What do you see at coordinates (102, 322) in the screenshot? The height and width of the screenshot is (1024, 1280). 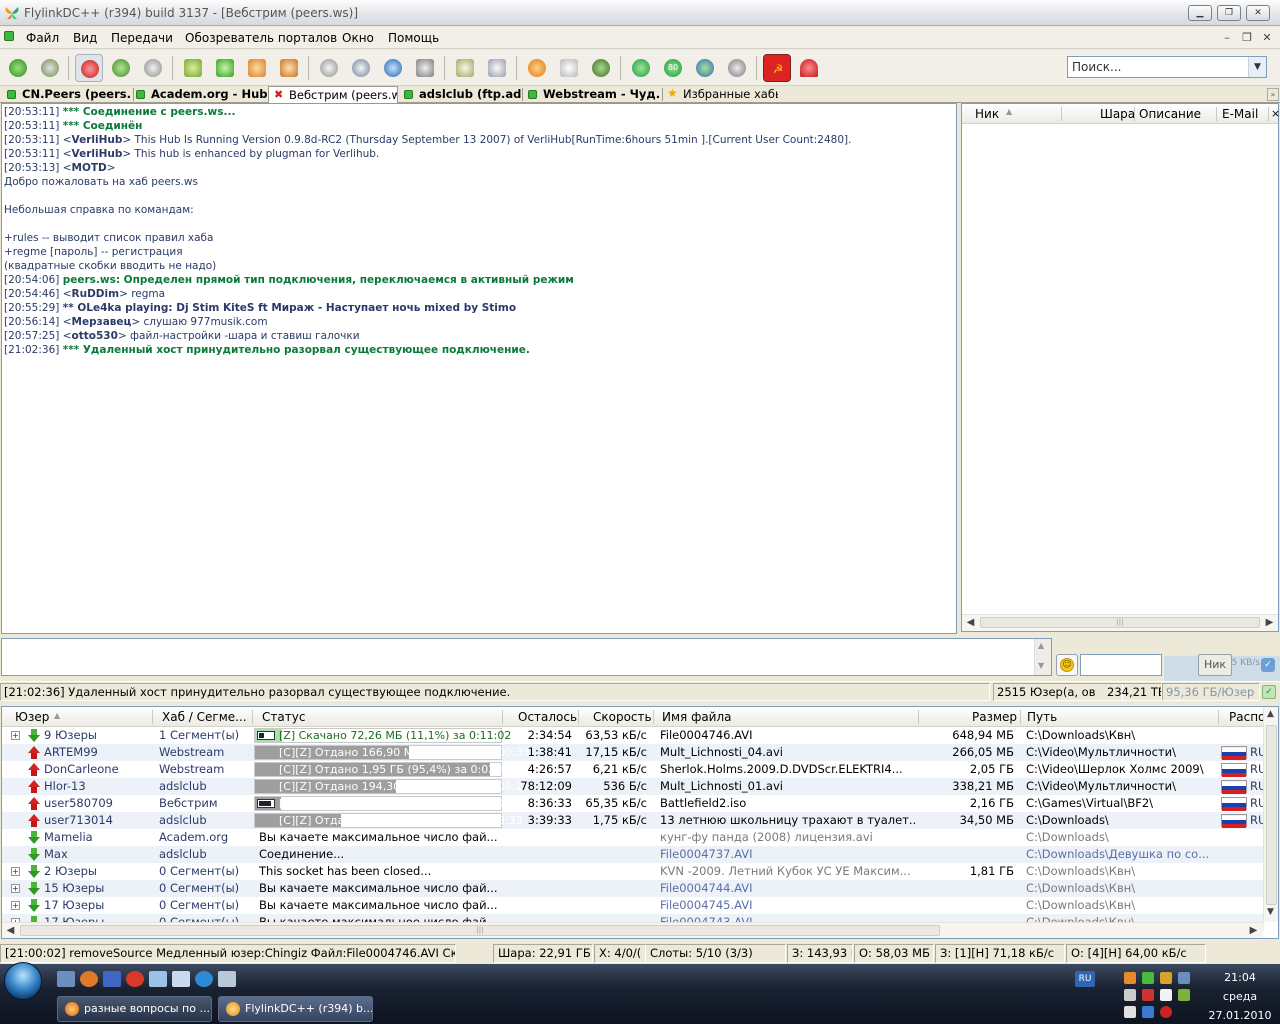 I see `chat-nick: Мерзавец` at bounding box center [102, 322].